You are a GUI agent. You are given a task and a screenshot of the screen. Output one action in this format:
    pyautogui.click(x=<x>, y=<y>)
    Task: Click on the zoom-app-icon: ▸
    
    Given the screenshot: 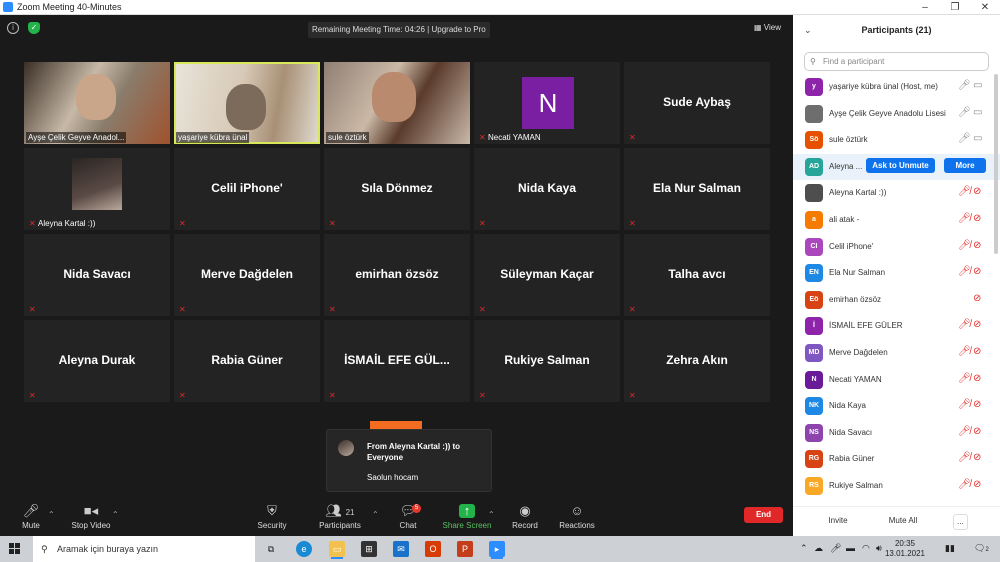 What is the action you would take?
    pyautogui.click(x=497, y=549)
    